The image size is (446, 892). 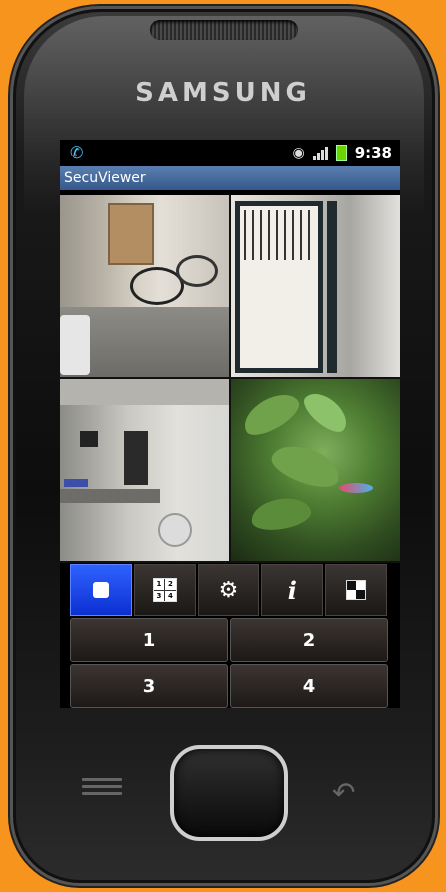 I want to click on single-view-icon, so click(x=100, y=590).